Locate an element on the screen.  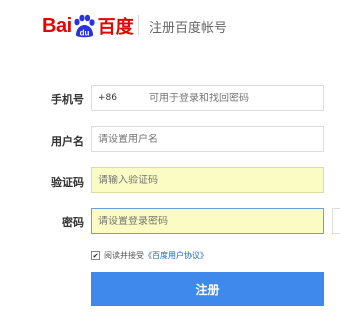
captcha-label: 验证码 is located at coordinates (67, 182).